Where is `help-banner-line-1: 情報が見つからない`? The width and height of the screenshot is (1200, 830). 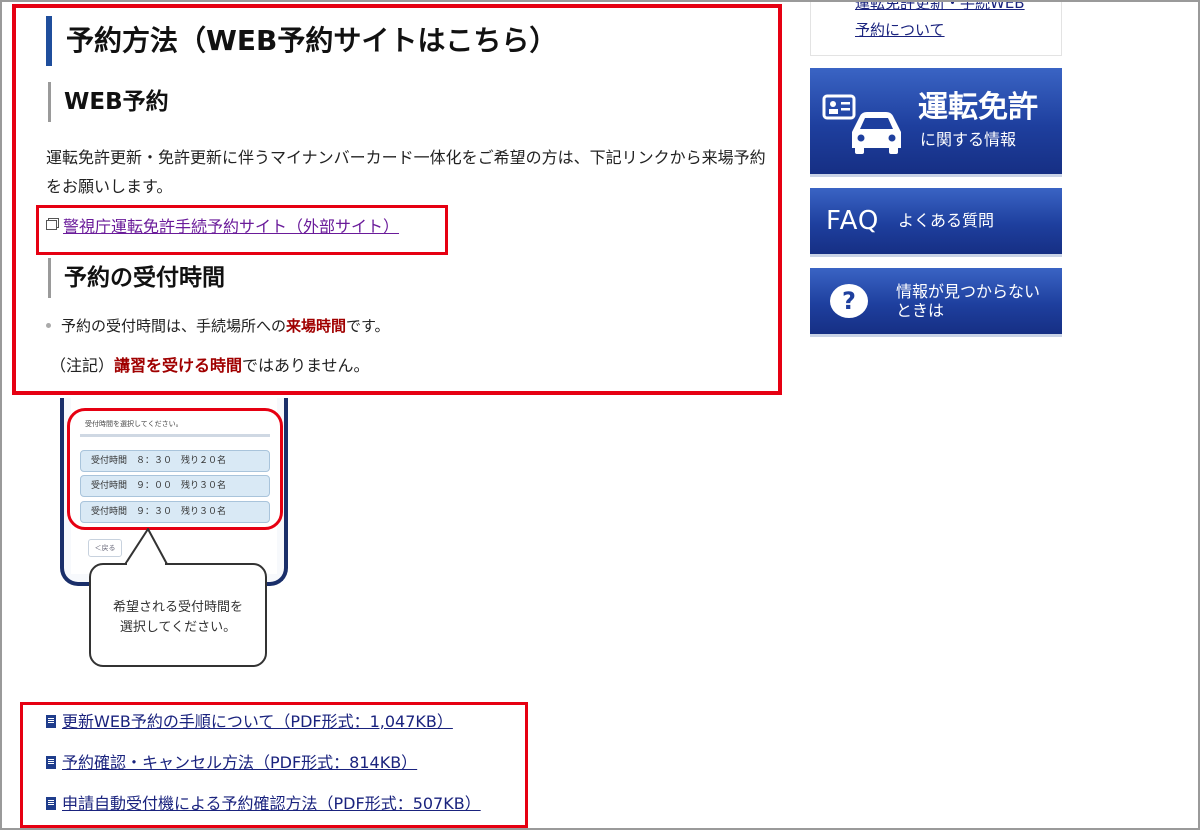 help-banner-line-1: 情報が見つからない is located at coordinates (968, 291).